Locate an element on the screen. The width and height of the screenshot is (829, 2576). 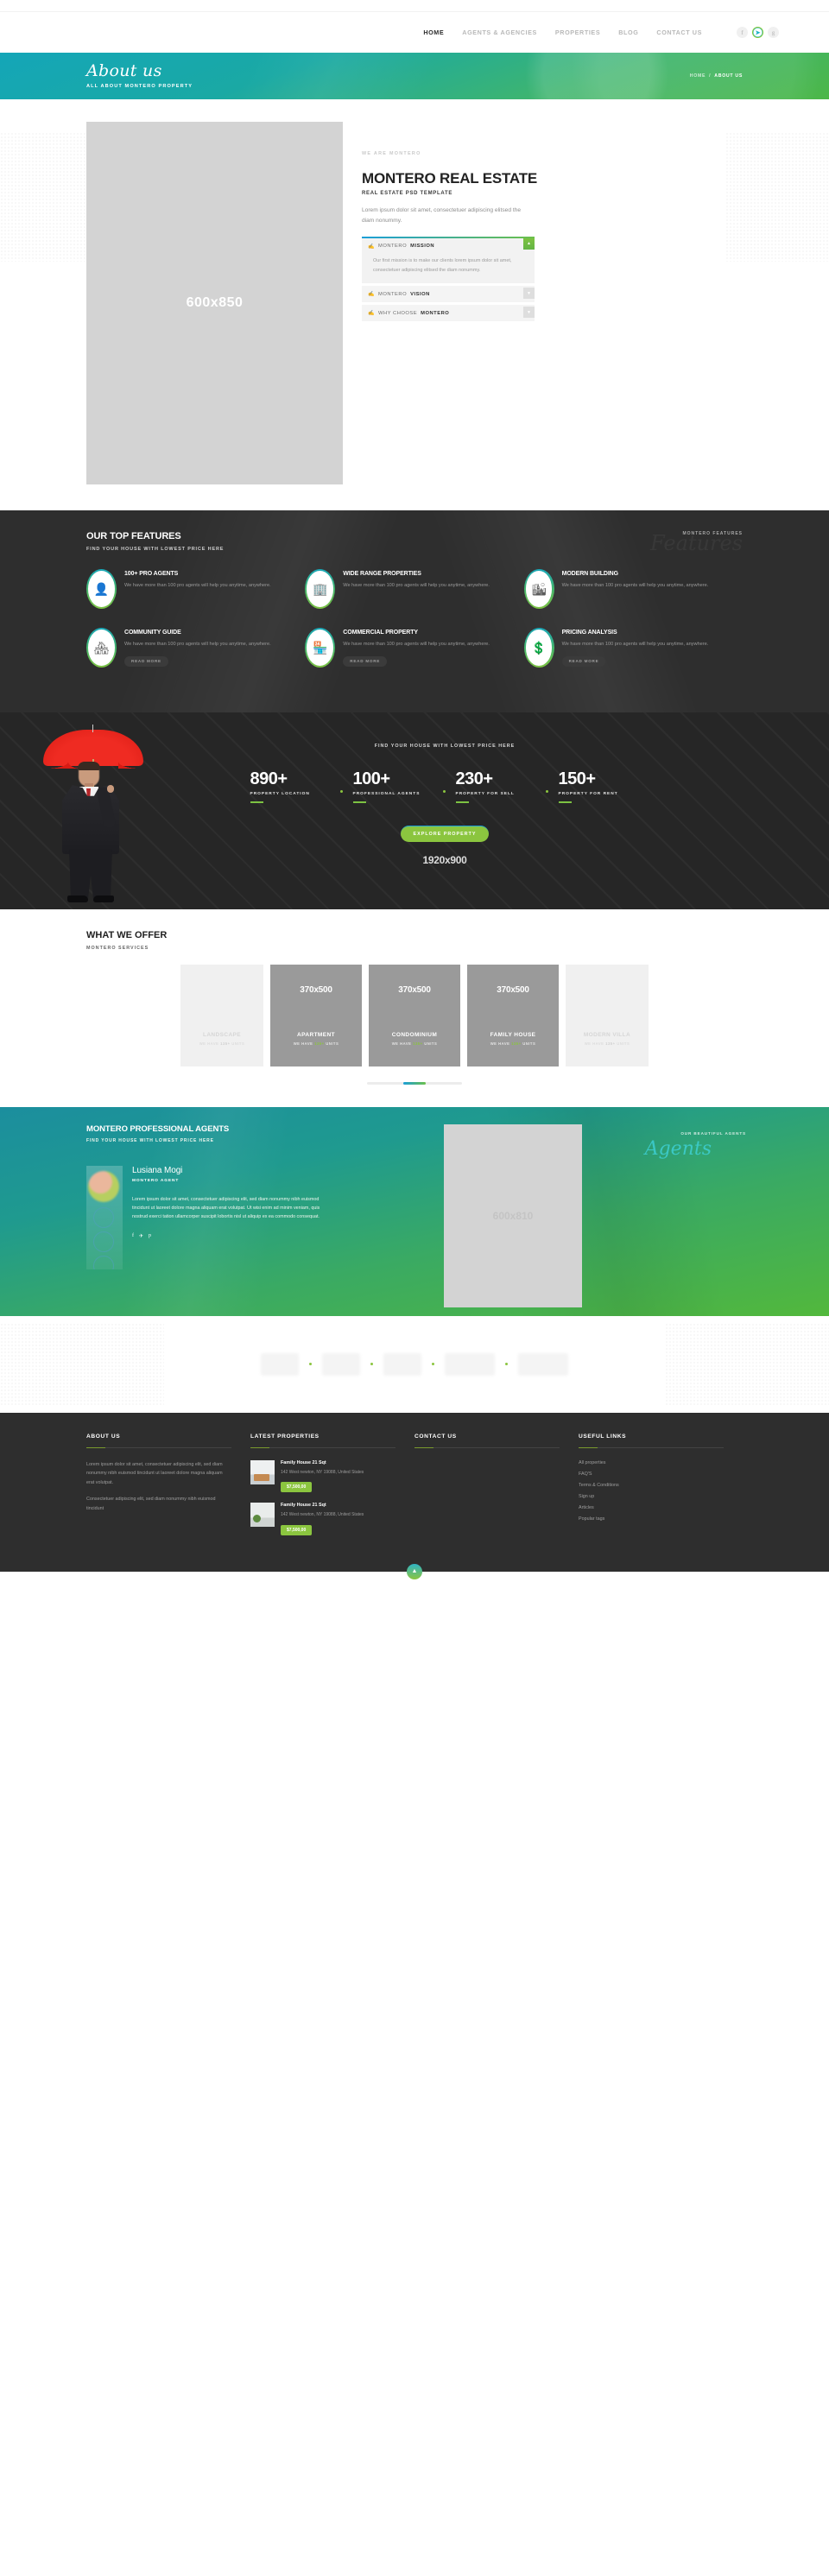
feature-title: COMMERCIAL PROPERTY is located at coordinates (380, 633).